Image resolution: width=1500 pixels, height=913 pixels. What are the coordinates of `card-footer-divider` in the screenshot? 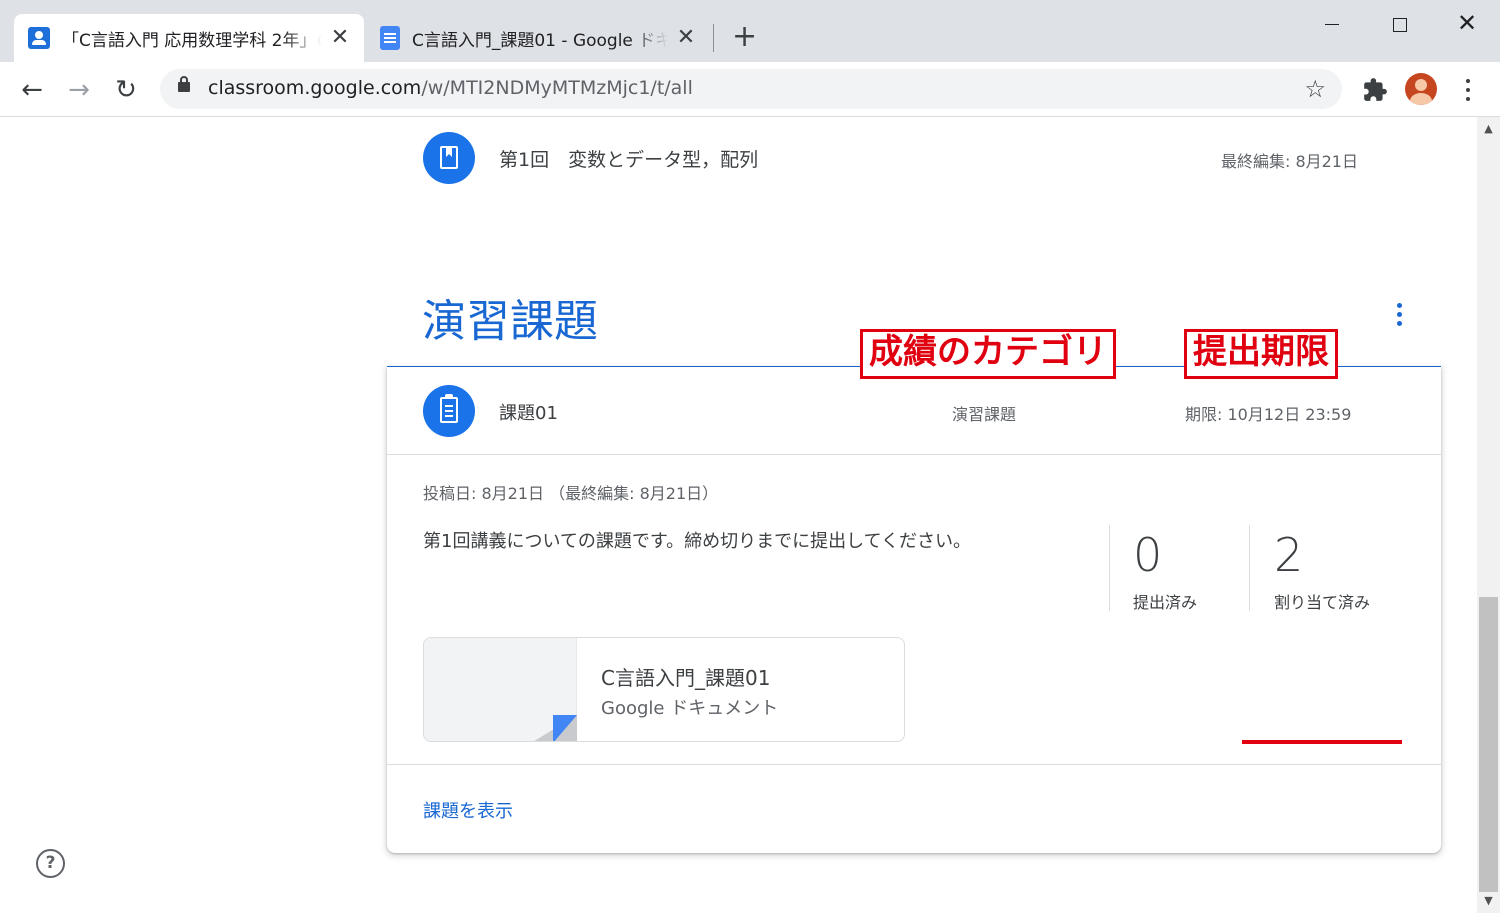 It's located at (914, 764).